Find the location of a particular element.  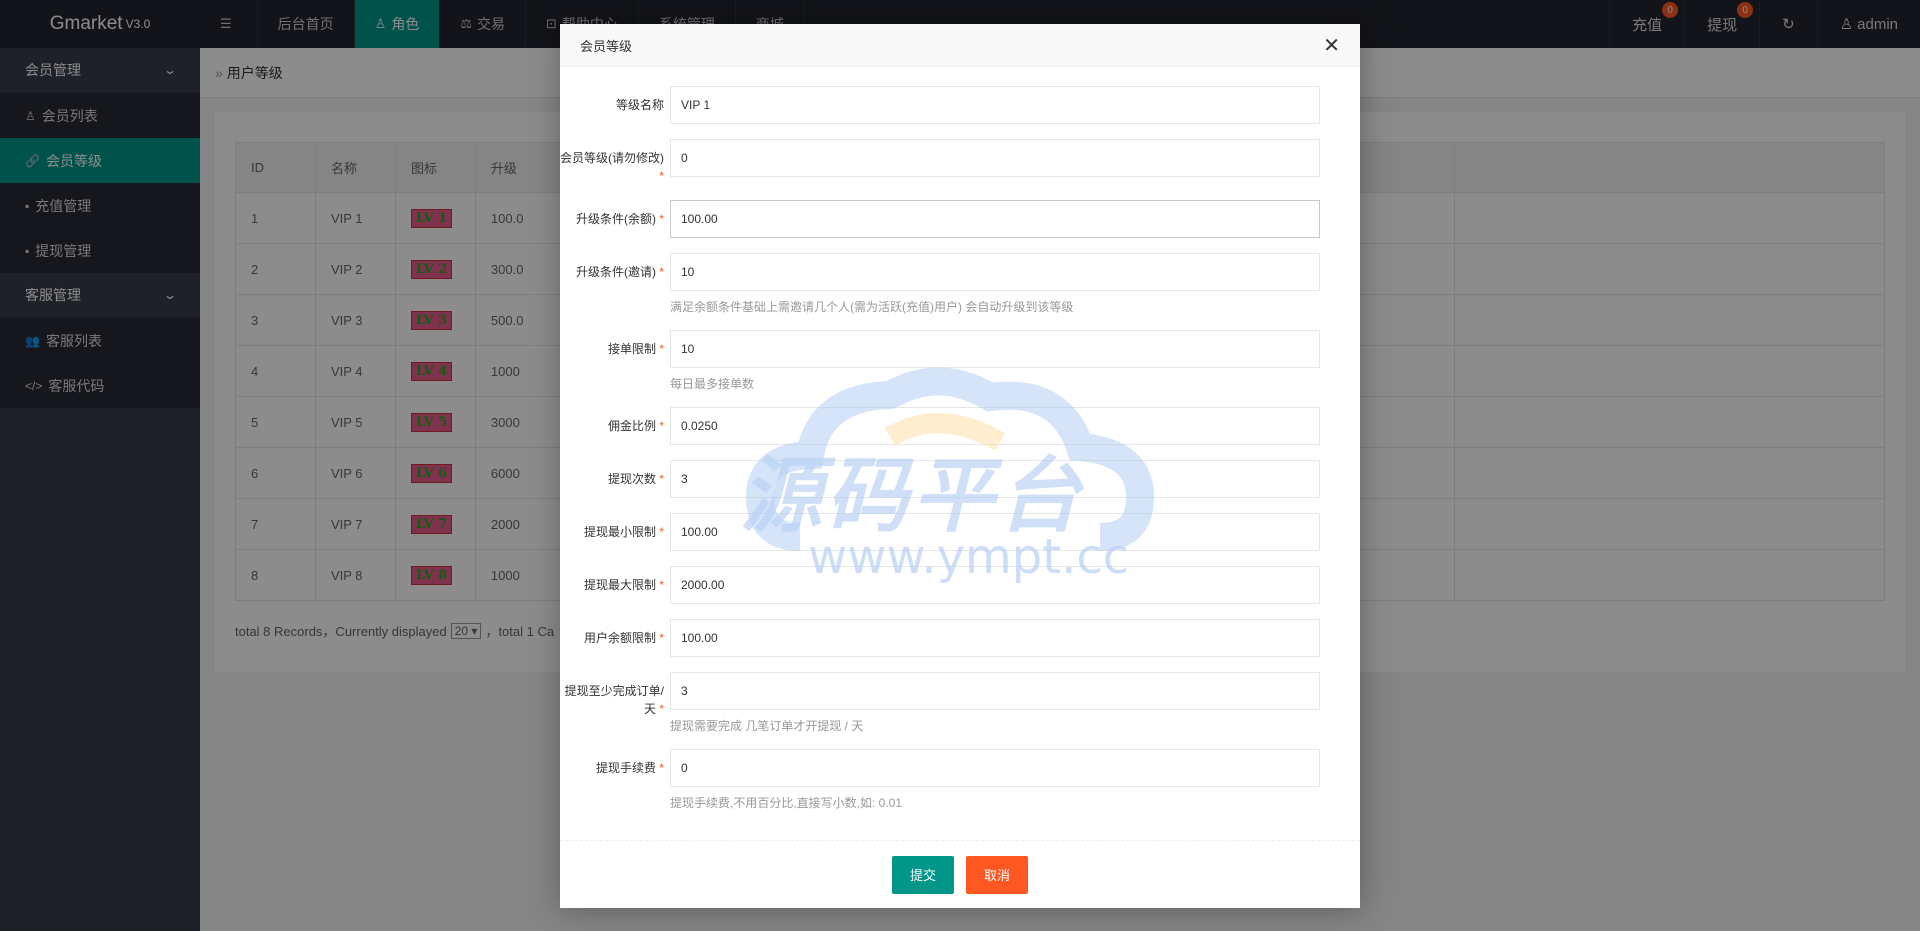

form-row: 用户余额限制 * 100.00 is located at coordinates (960, 638).